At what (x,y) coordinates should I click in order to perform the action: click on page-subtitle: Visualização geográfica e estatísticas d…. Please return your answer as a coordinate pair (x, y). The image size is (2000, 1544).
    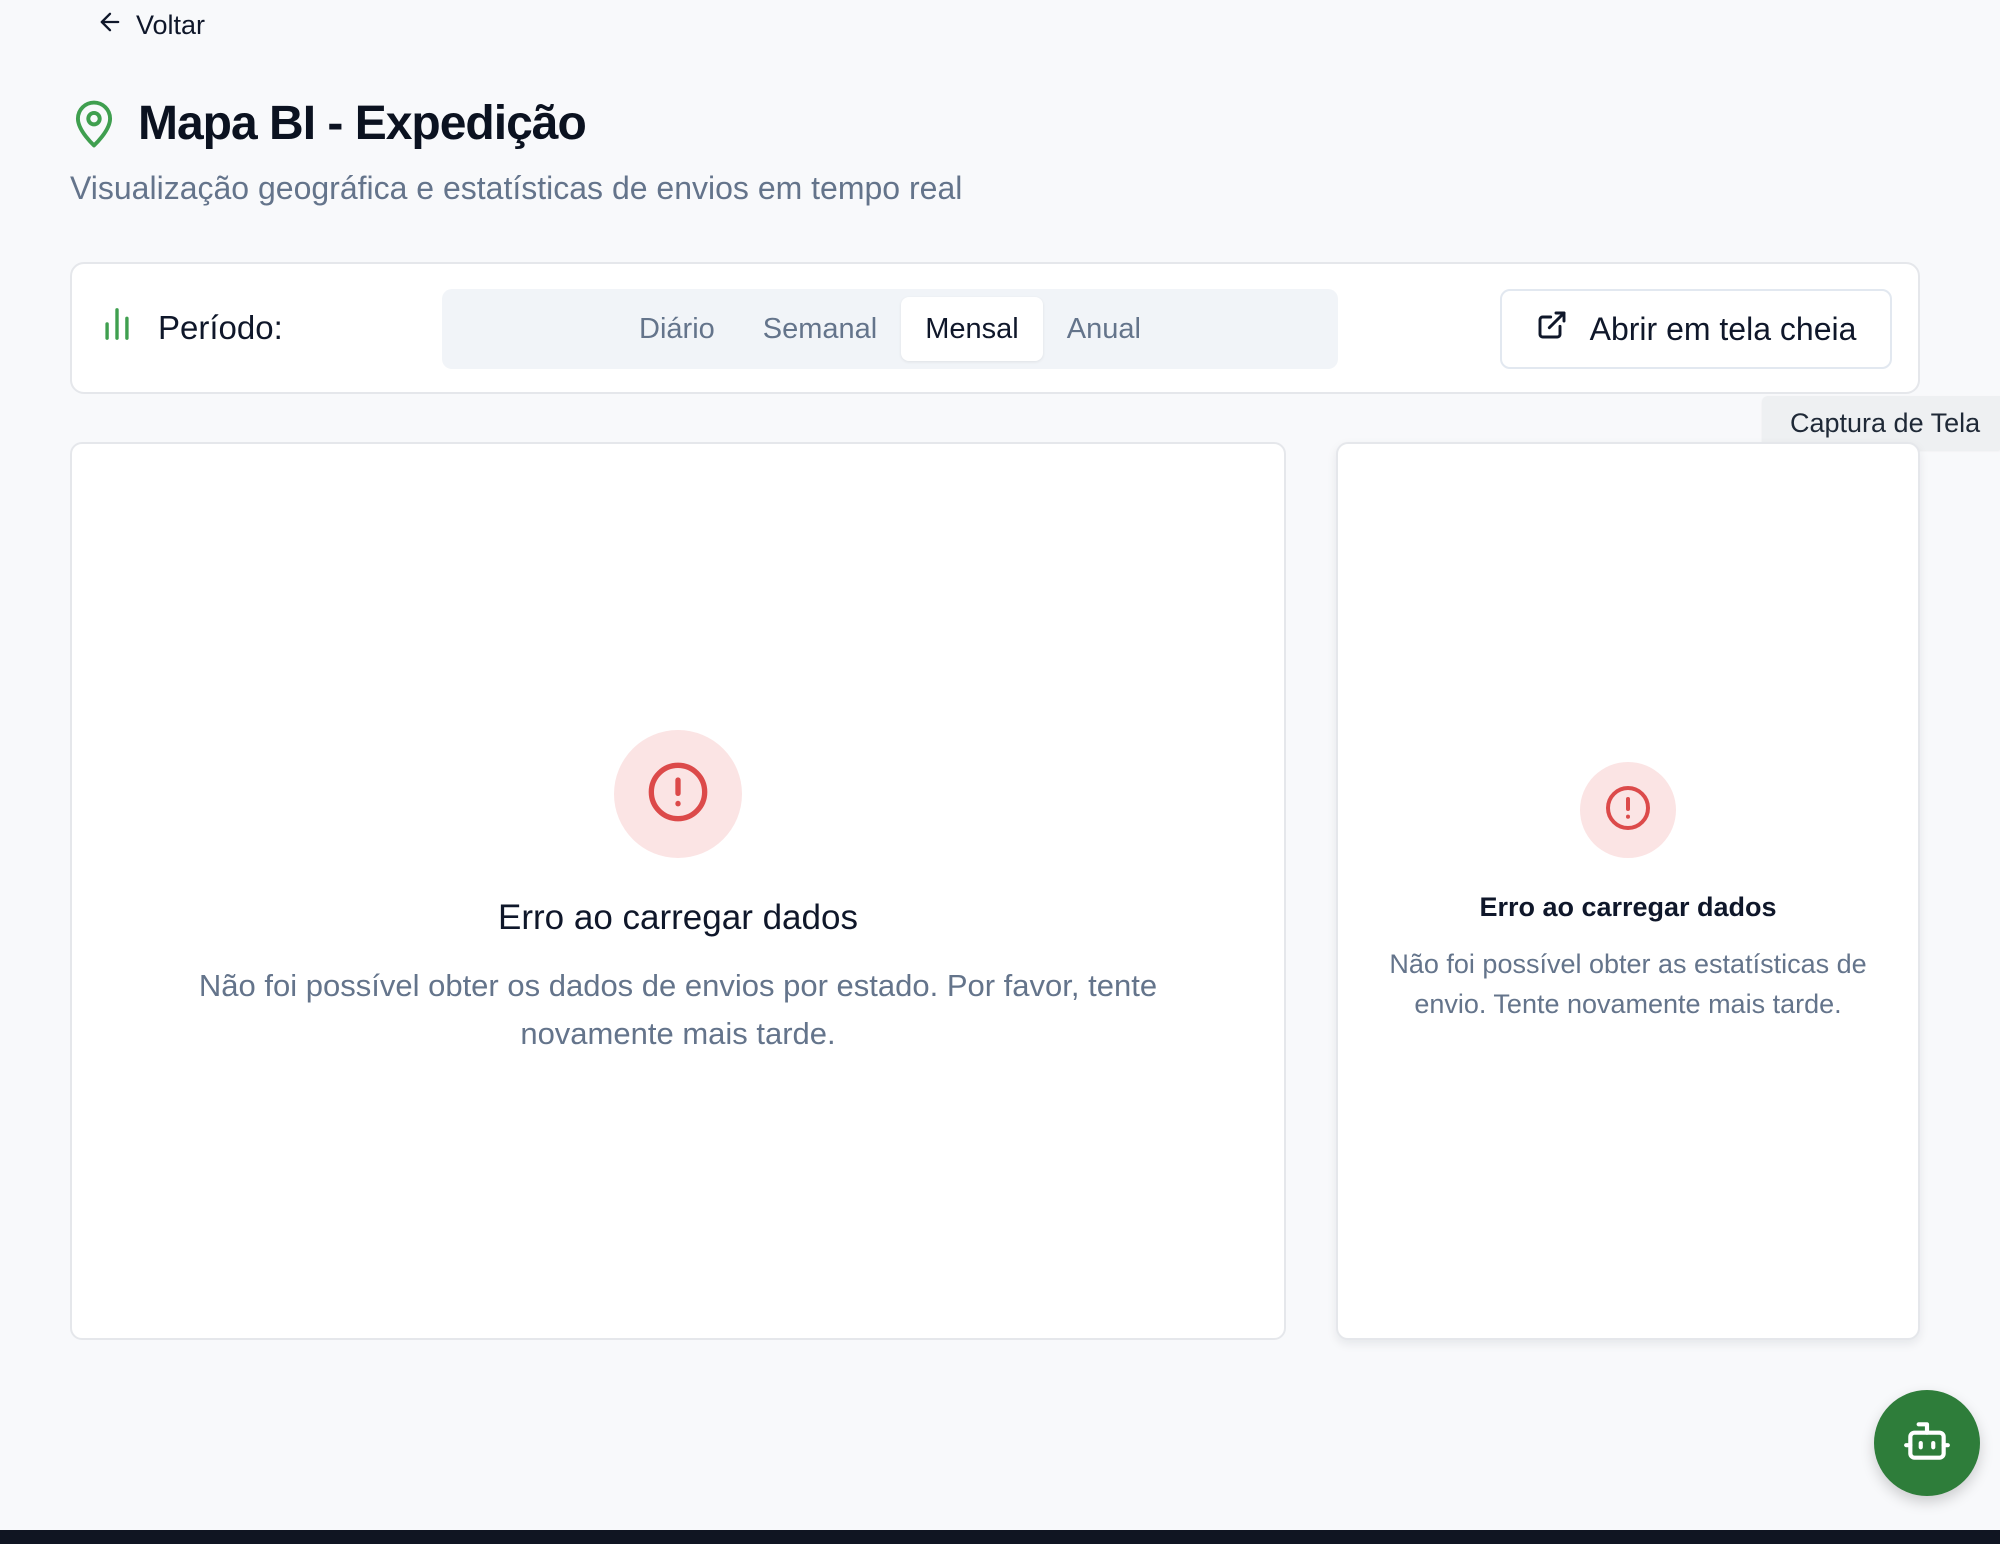
    Looking at the image, I should click on (516, 188).